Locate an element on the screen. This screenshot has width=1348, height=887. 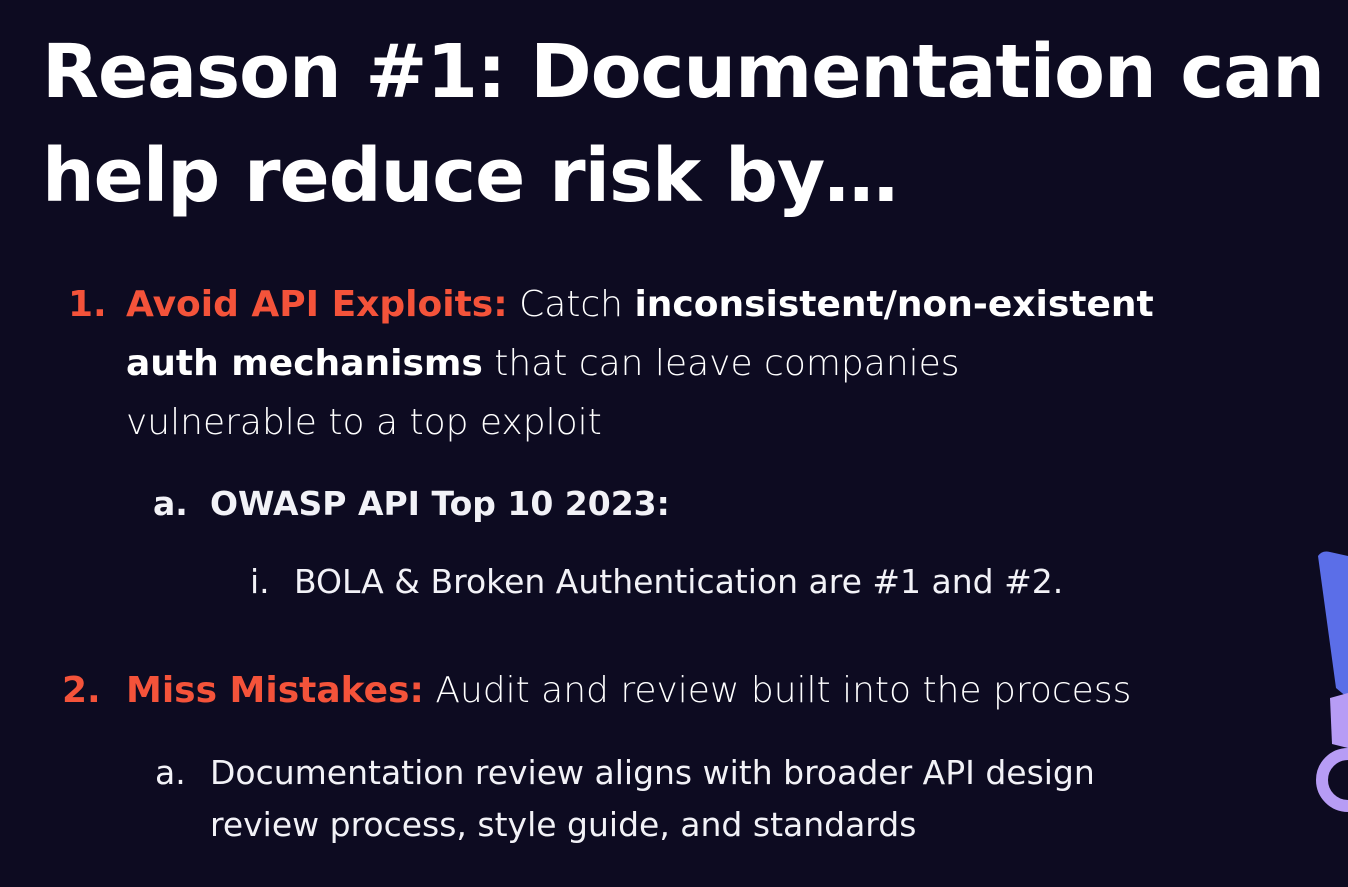
item-2-sub-marker: a. is located at coordinates (170, 772).